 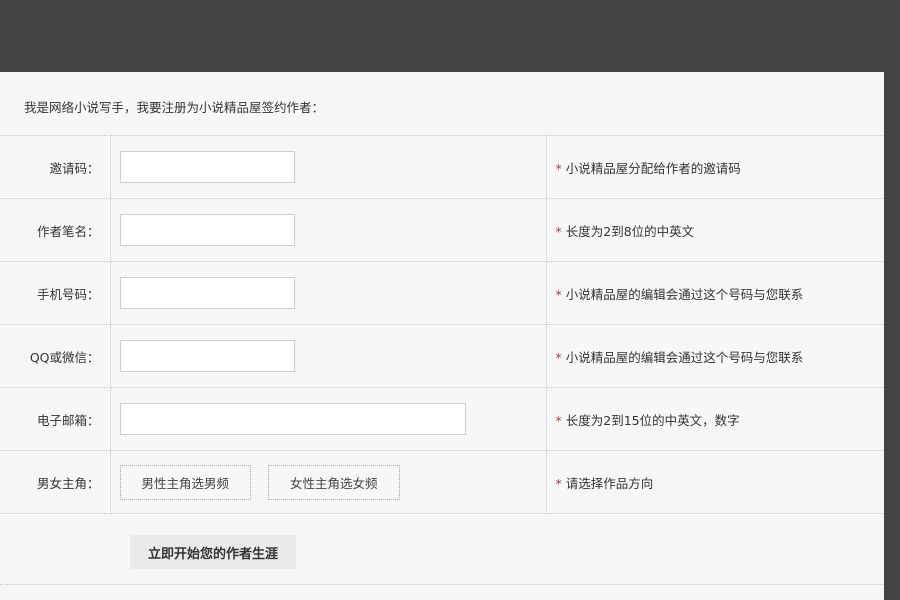 I want to click on invite-code-hint-text: 小说精品屋分配给作者的邀请码, so click(x=653, y=168).